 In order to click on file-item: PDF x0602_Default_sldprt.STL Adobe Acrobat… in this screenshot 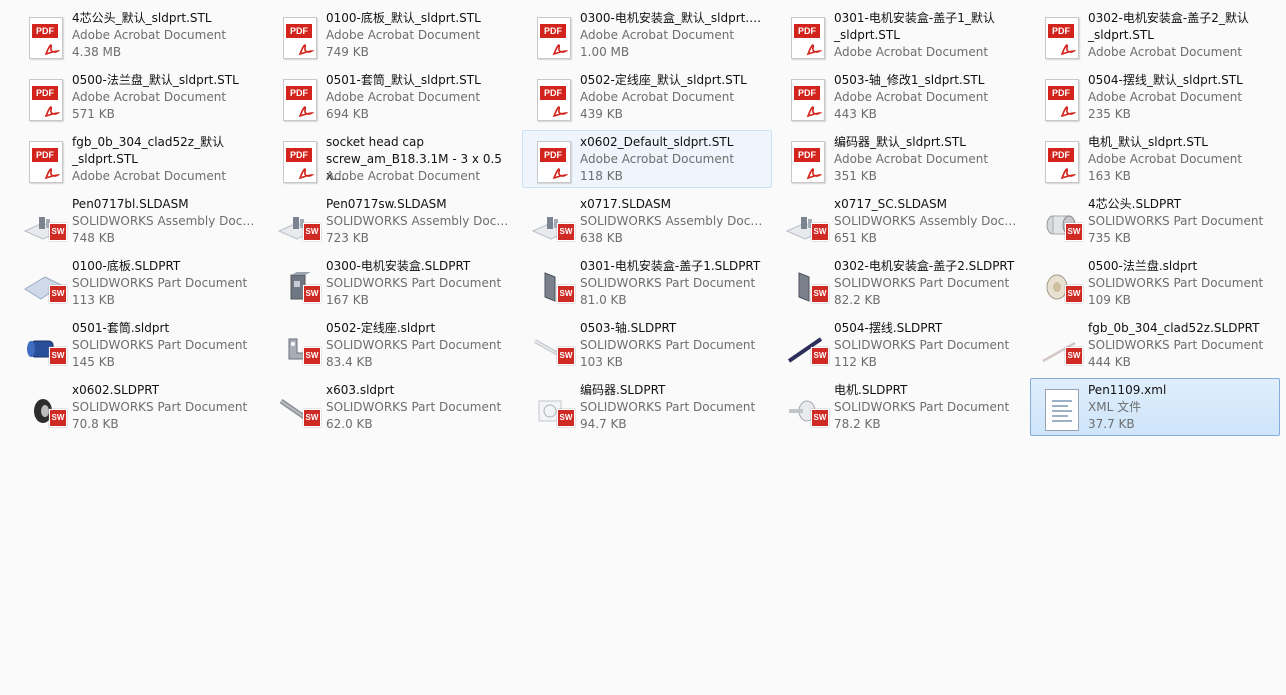, I will do `click(647, 159)`.